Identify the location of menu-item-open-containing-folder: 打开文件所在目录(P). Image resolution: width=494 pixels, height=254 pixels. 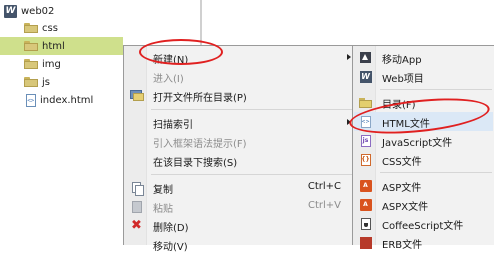
(241, 95).